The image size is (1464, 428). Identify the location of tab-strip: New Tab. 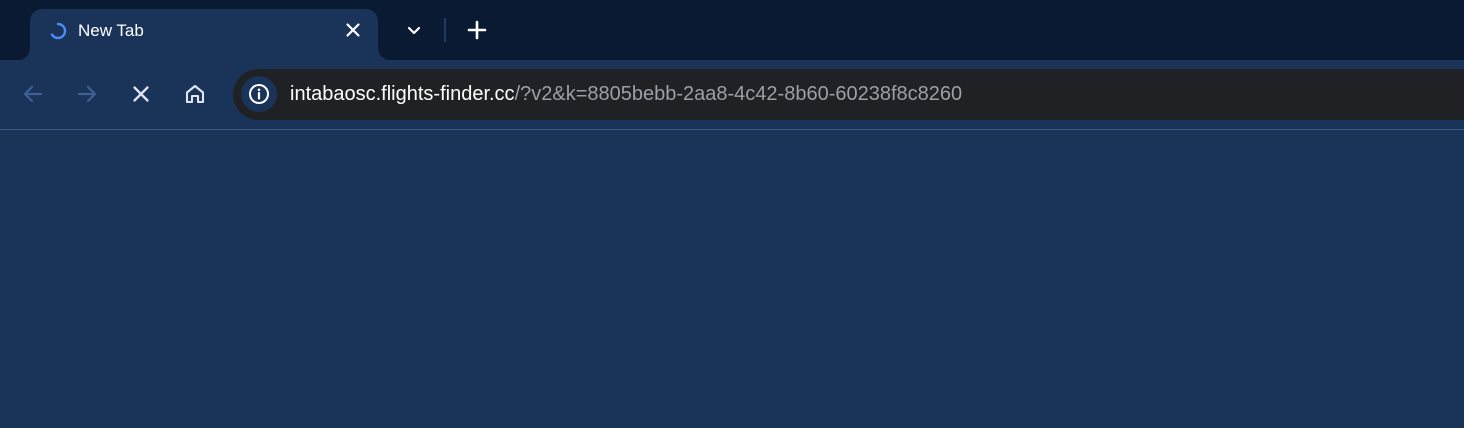
(732, 30).